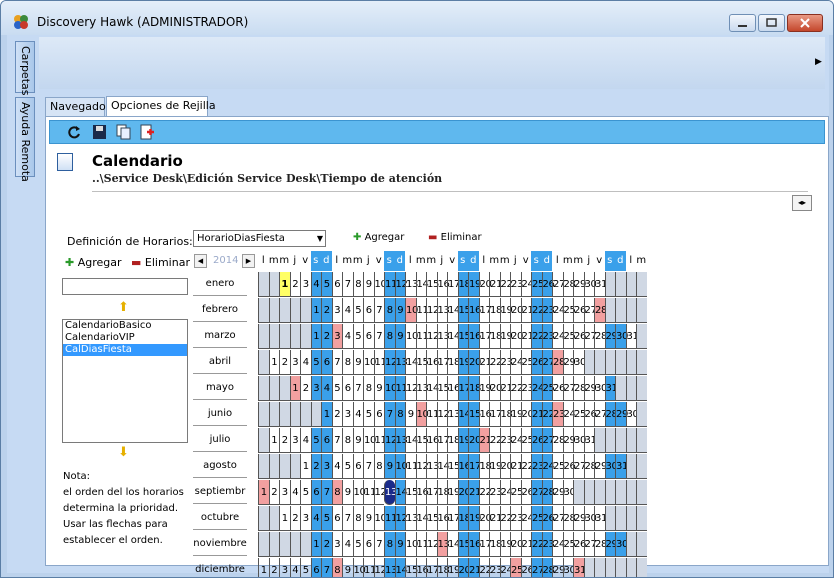 This screenshot has width=836, height=580. What do you see at coordinates (464, 492) in the screenshot?
I see `day-cell: 20` at bounding box center [464, 492].